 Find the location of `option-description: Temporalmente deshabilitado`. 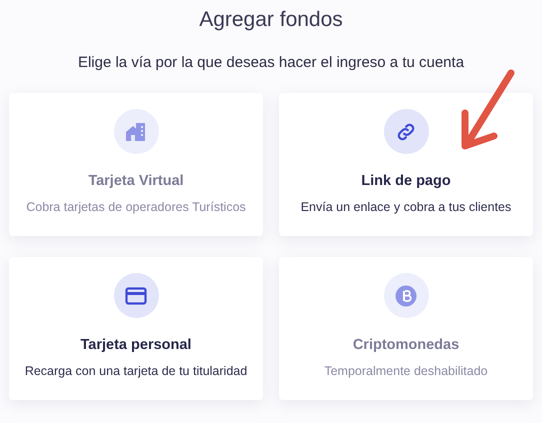

option-description: Temporalmente deshabilitado is located at coordinates (406, 371).